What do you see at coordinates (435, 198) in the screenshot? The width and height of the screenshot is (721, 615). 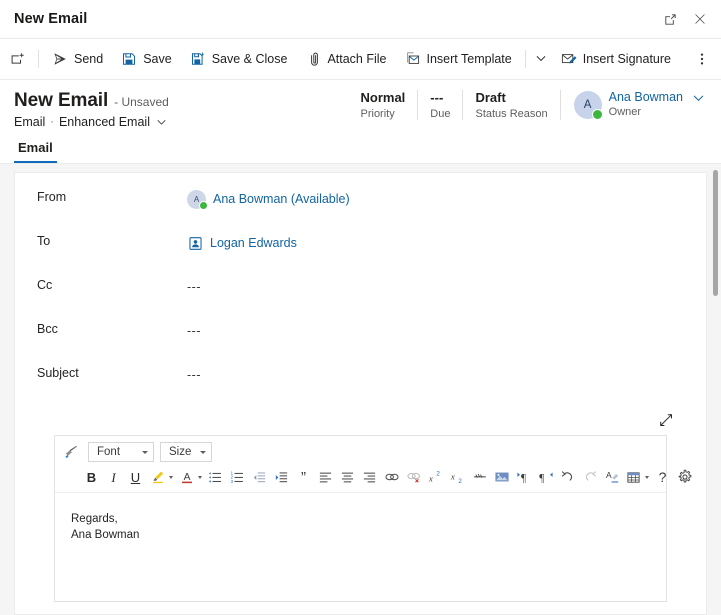 I see `from-value: A Ana Bowman (Available)` at bounding box center [435, 198].